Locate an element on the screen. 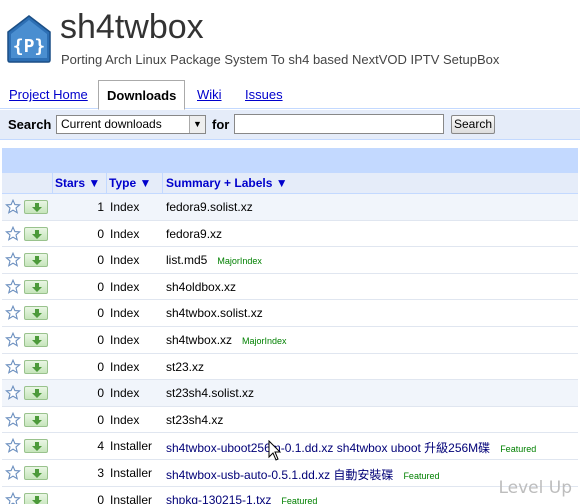 Image resolution: width=580 pixels, height=504 pixels. table-row: 0 Index fedora9.xz is located at coordinates (290, 234).